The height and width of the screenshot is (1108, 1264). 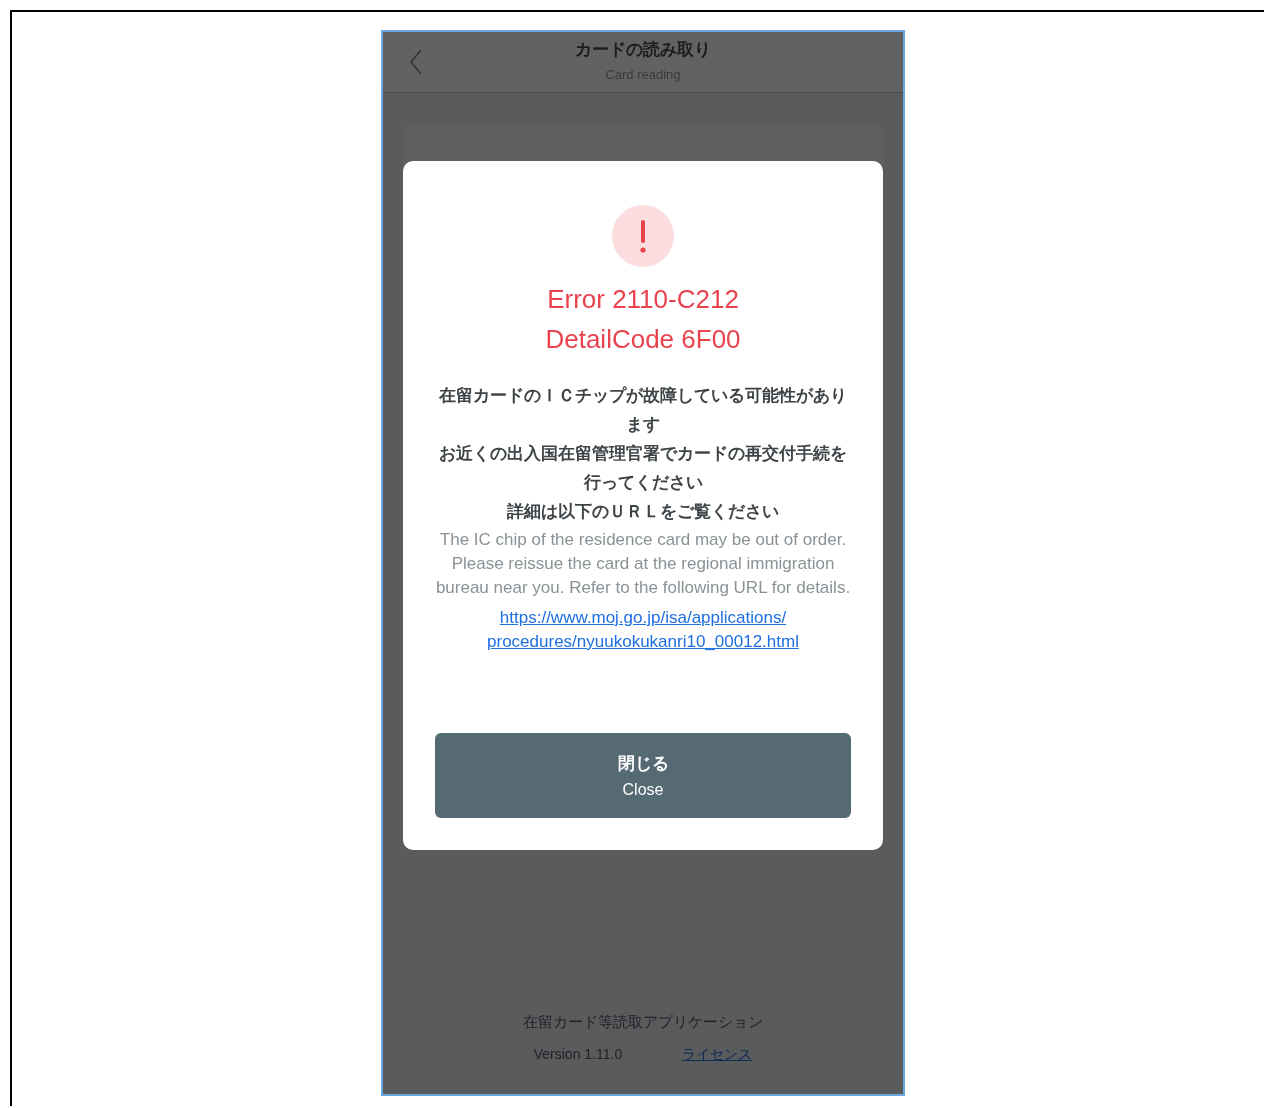 What do you see at coordinates (416, 62) in the screenshot?
I see `back-button` at bounding box center [416, 62].